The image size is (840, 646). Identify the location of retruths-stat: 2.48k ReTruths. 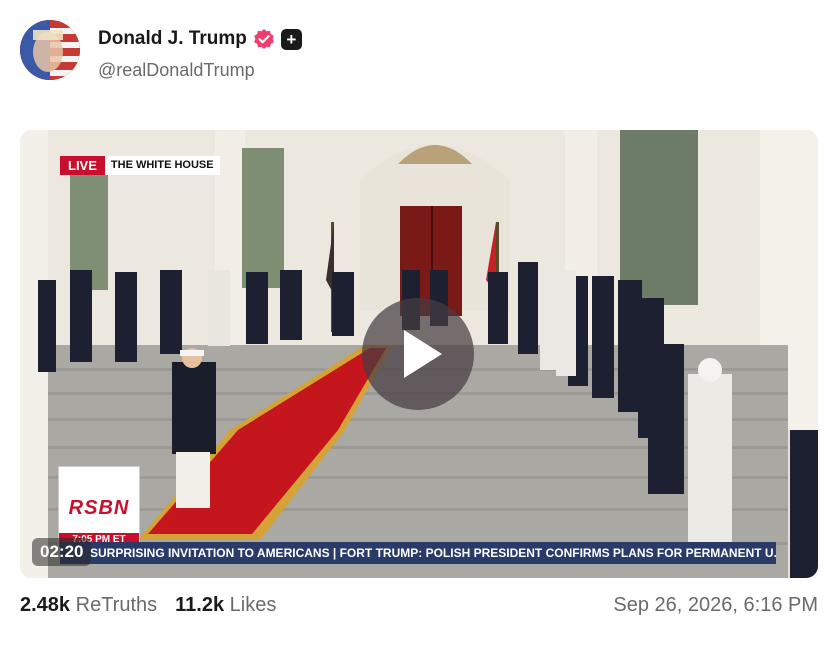
(88, 605).